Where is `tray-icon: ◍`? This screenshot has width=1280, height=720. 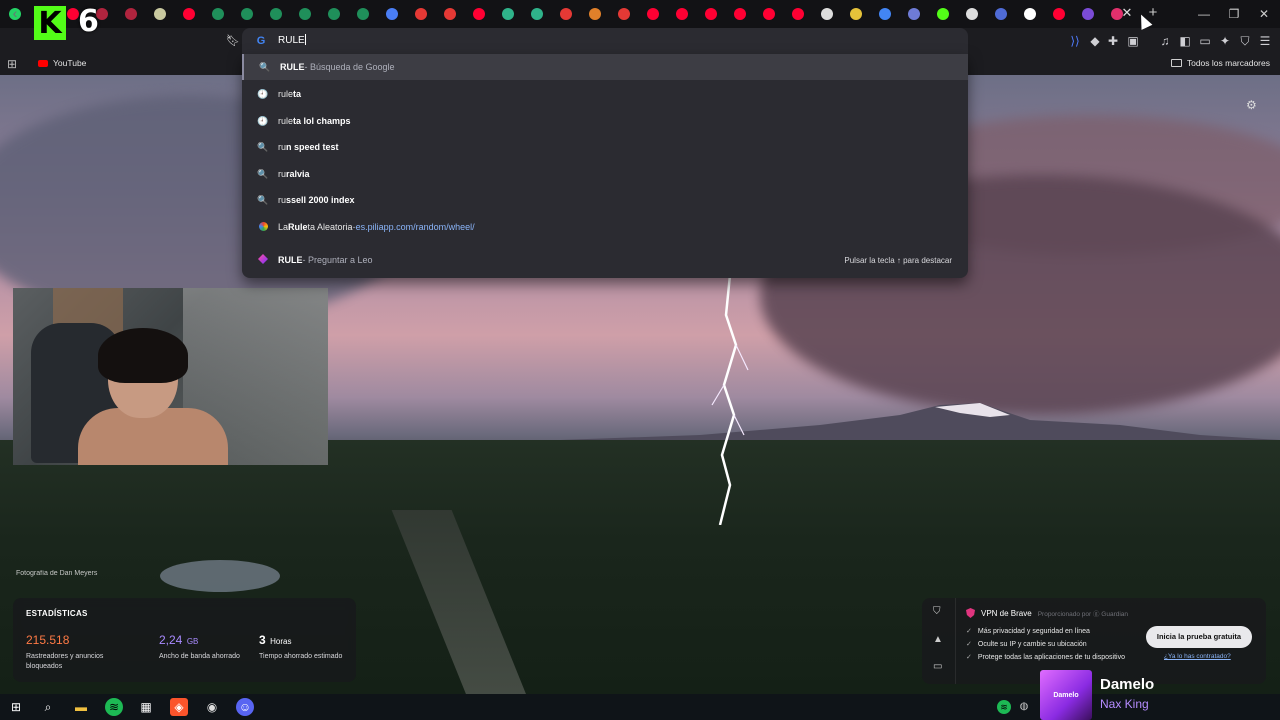
tray-icon: ◍ is located at coordinates (1024, 707).